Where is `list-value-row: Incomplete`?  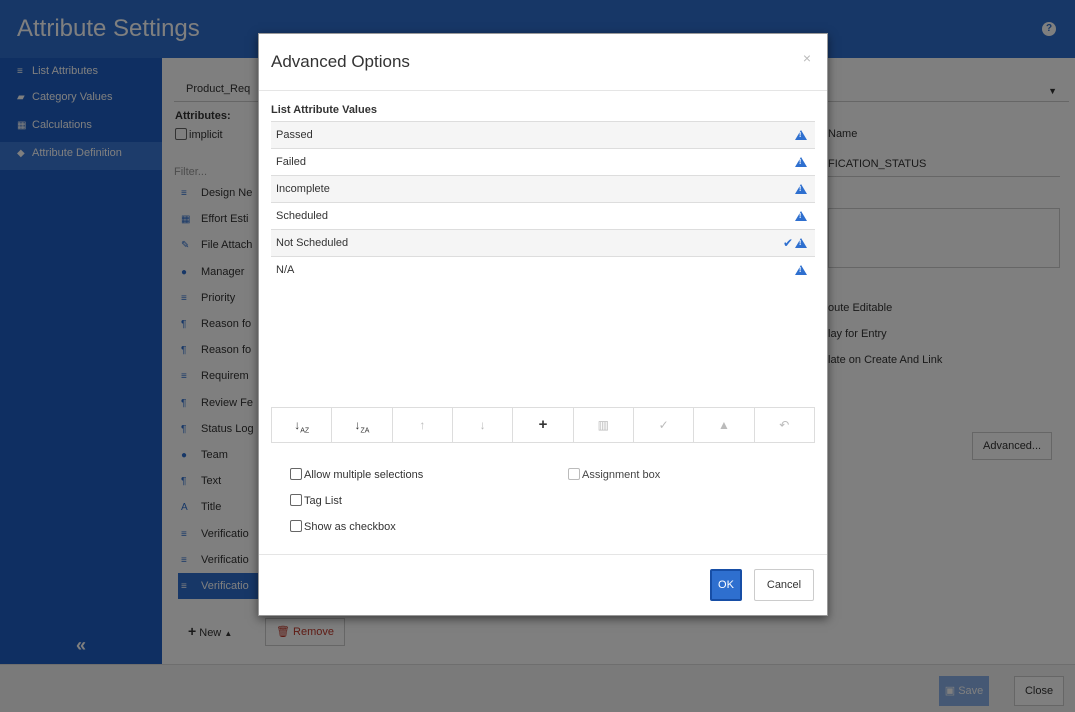 list-value-row: Incomplete is located at coordinates (543, 188).